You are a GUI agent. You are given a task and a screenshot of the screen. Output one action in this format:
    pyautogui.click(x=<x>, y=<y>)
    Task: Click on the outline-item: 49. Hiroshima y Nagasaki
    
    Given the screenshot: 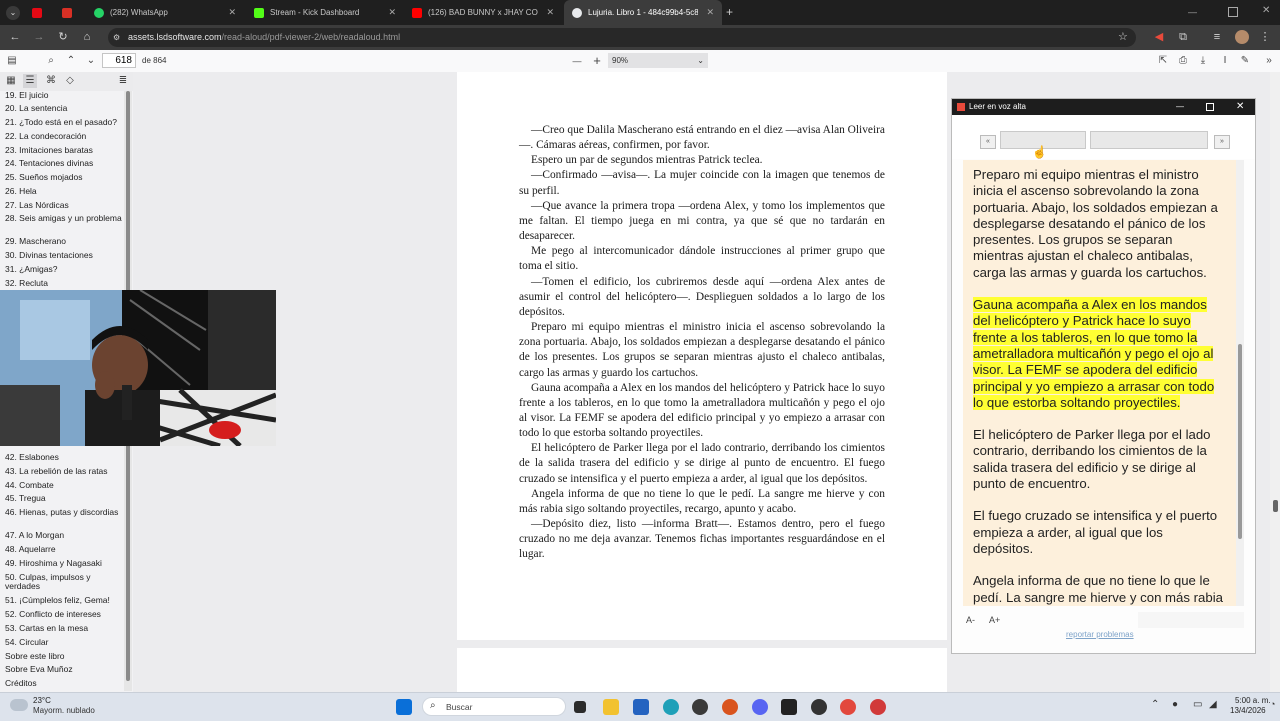 What is the action you would take?
    pyautogui.click(x=61, y=563)
    